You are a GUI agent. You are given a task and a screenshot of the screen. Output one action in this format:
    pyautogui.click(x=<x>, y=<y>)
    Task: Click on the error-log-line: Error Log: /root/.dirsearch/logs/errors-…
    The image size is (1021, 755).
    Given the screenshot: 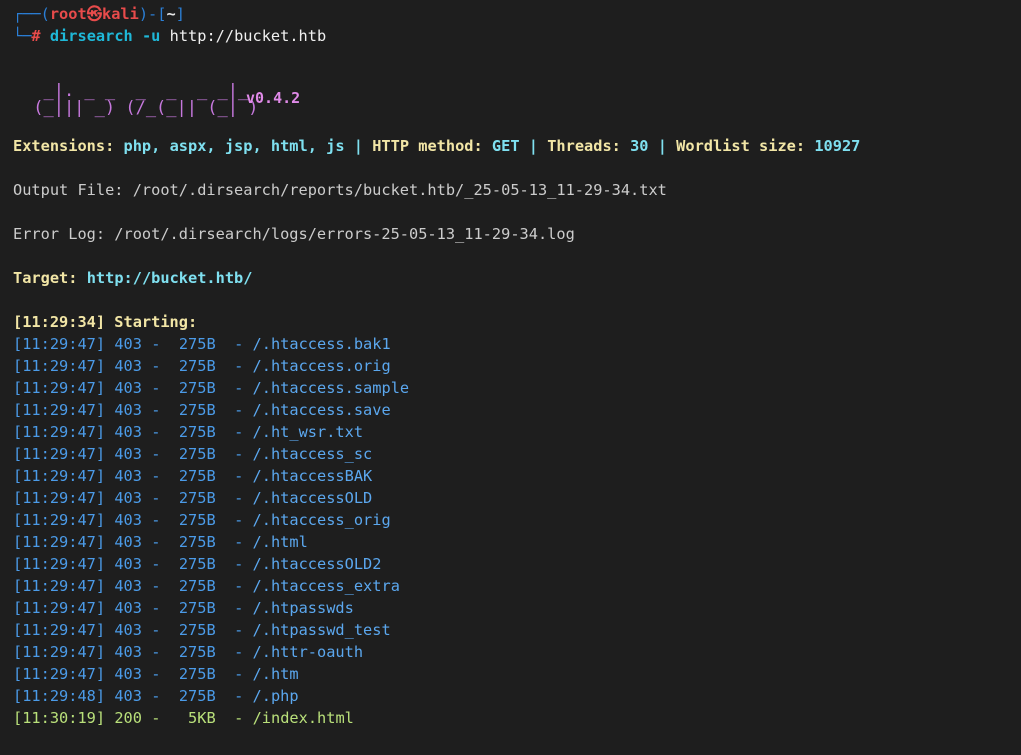 What is the action you would take?
    pyautogui.click(x=294, y=234)
    